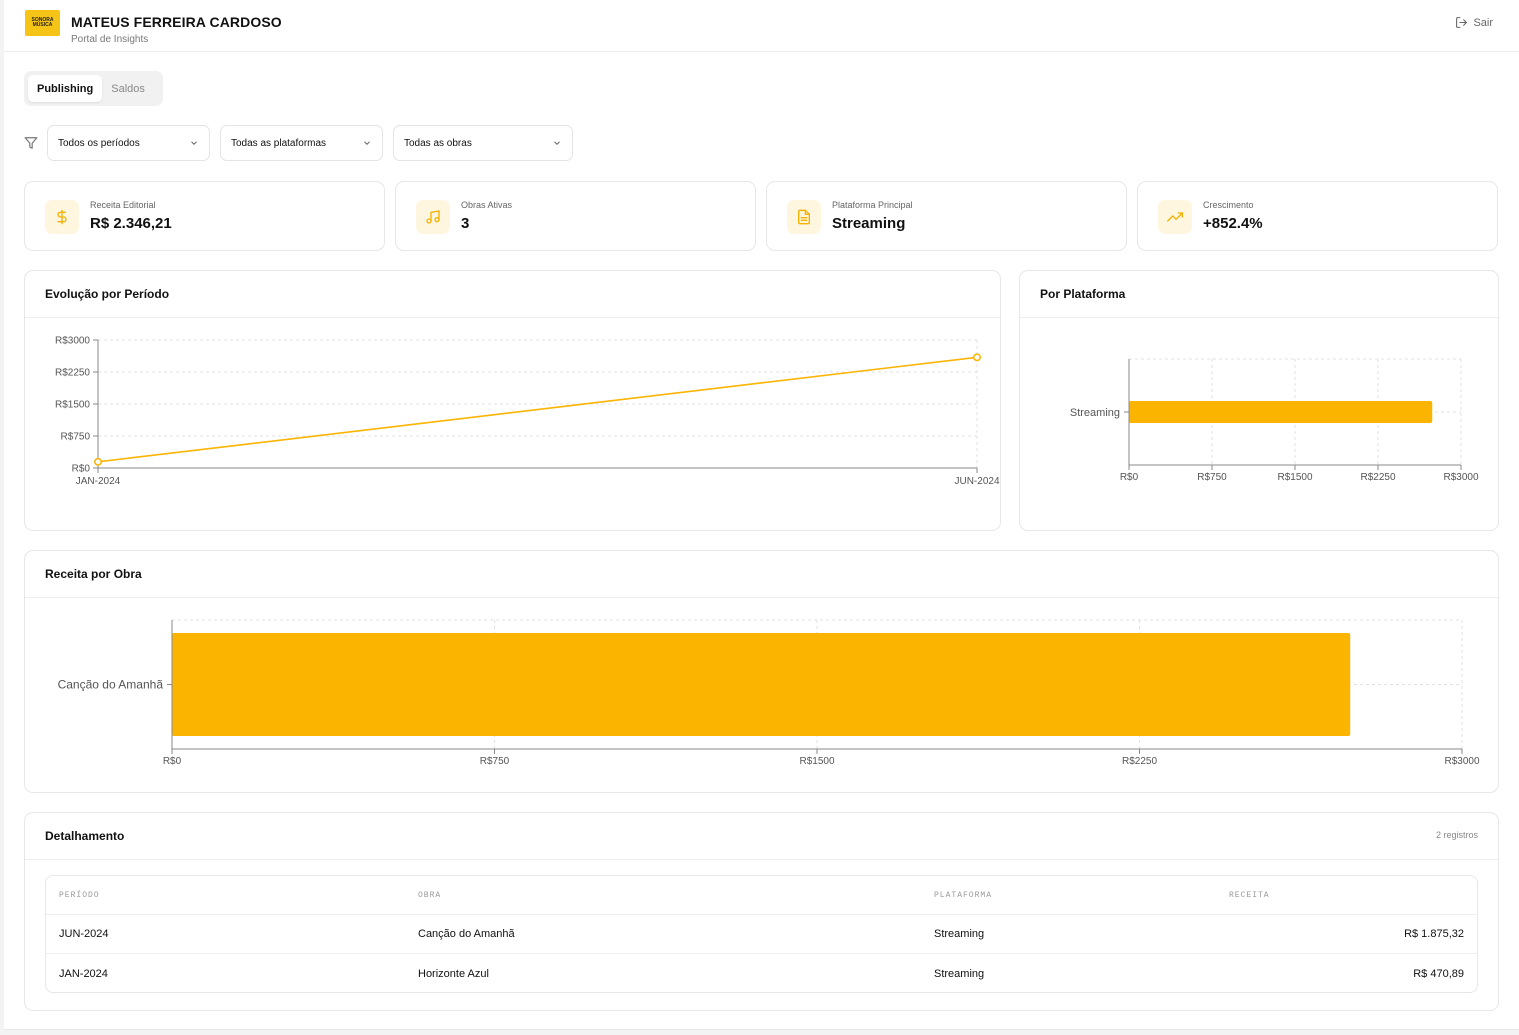  What do you see at coordinates (84, 934) in the screenshot?
I see `cell-period: JUN-2024` at bounding box center [84, 934].